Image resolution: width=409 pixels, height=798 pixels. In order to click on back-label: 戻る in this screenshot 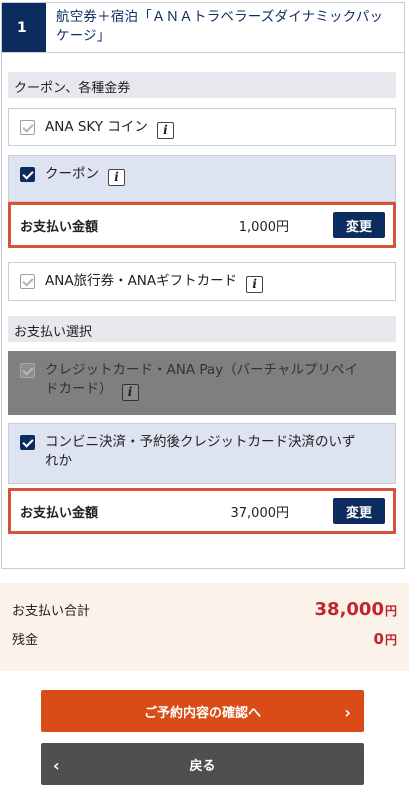, I will do `click(202, 766)`.